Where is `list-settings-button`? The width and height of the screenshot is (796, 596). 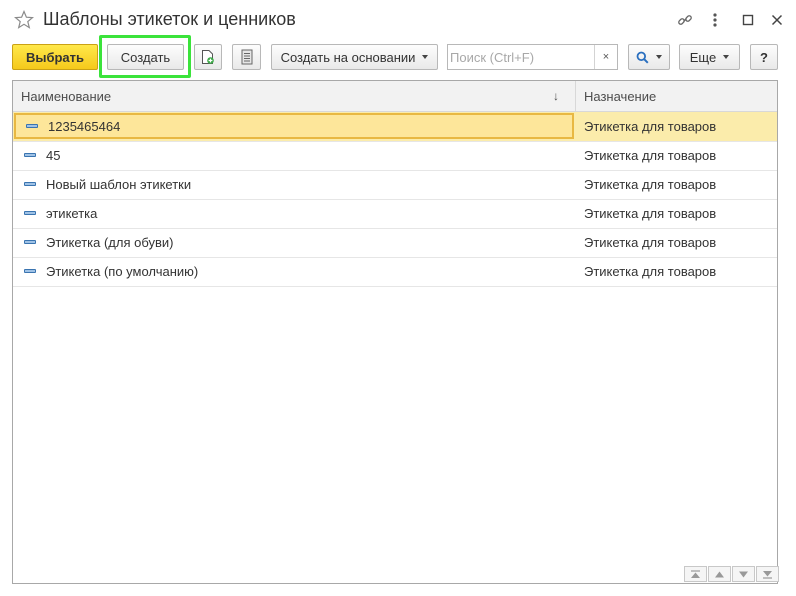
list-settings-button is located at coordinates (246, 57).